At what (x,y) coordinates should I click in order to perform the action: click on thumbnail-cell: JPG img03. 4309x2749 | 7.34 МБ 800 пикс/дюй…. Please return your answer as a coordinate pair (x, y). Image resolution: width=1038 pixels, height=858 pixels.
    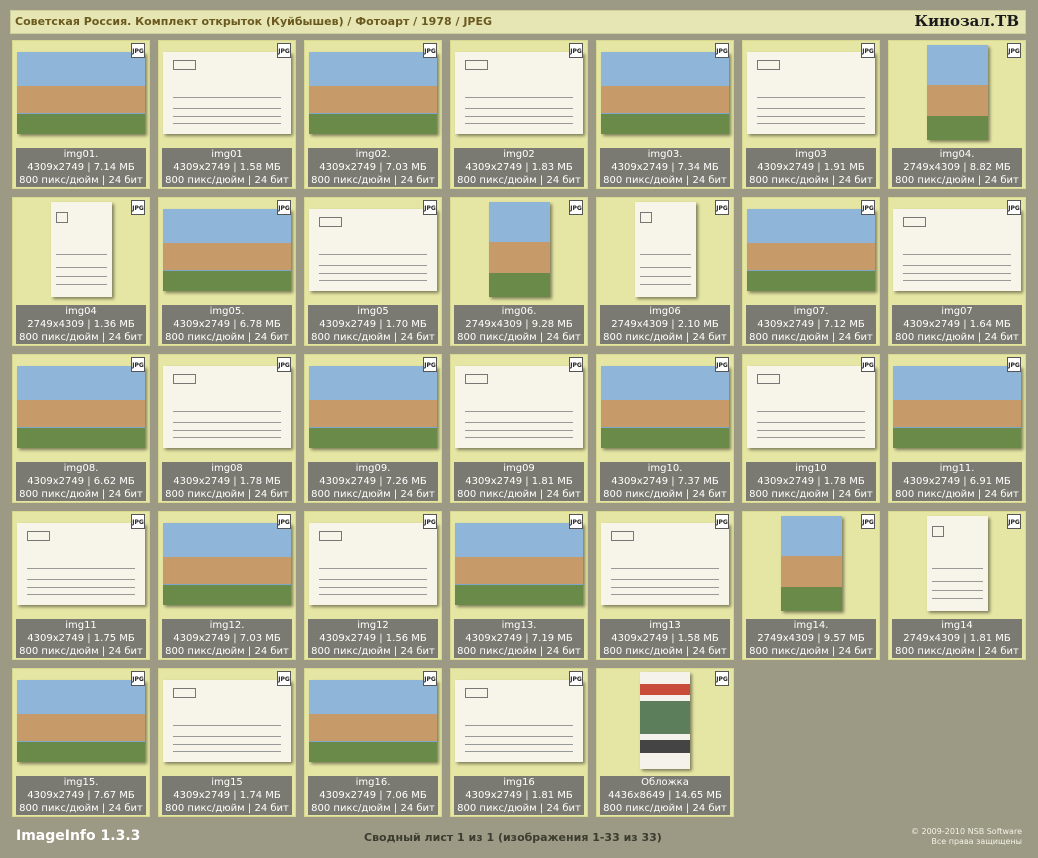
    Looking at the image, I should click on (665, 114).